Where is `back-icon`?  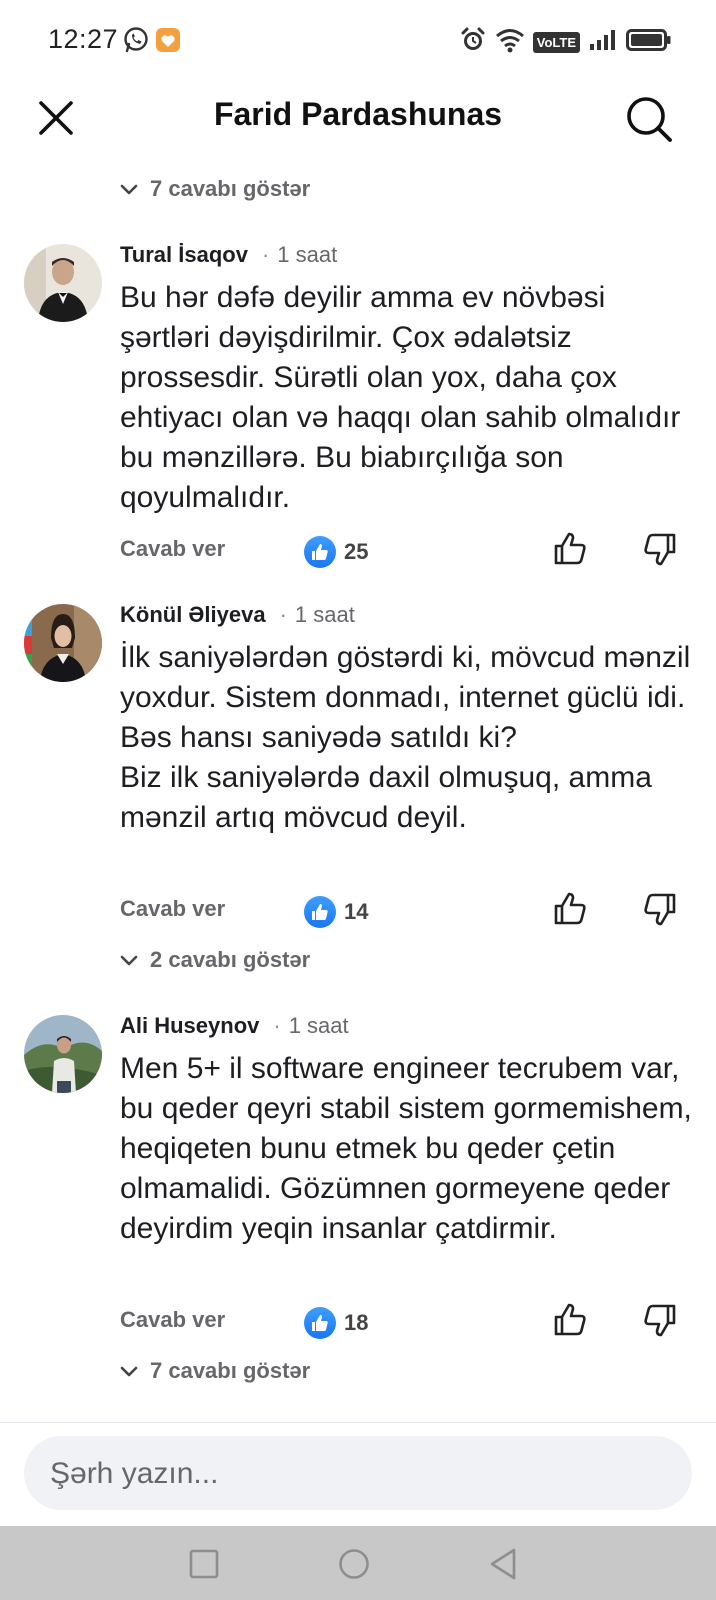
back-icon is located at coordinates (504, 1564).